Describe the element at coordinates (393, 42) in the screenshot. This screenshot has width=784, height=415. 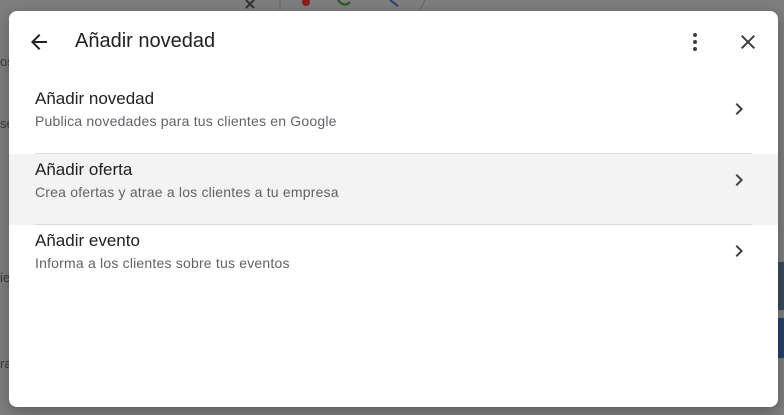
I see `dialog-header: Añadir novedad` at that location.